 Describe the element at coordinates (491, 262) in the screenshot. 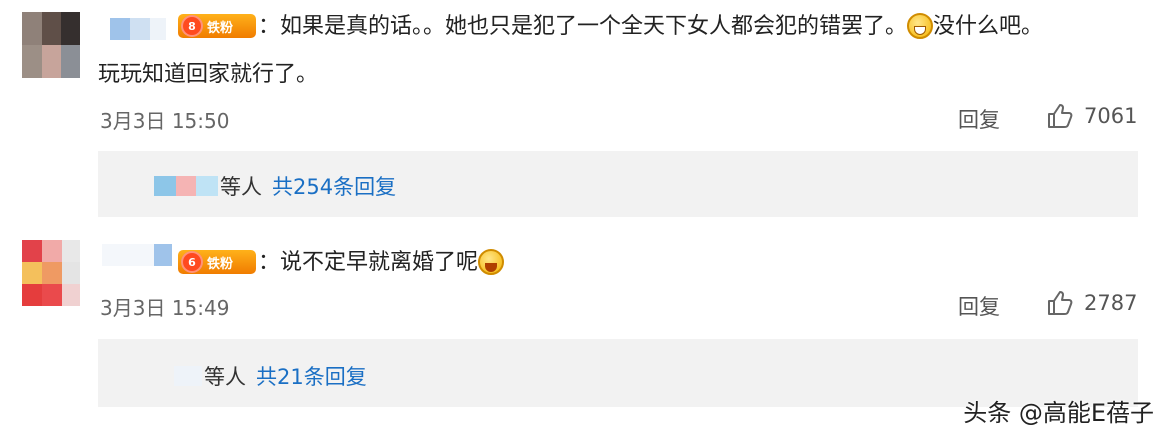

I see `laugh-cry-emoji` at that location.